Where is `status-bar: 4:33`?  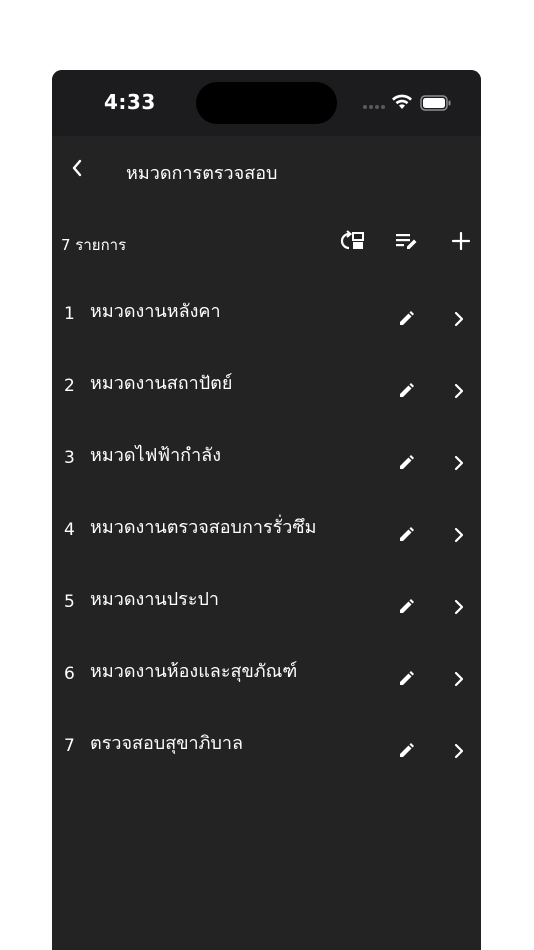 status-bar: 4:33 is located at coordinates (266, 103).